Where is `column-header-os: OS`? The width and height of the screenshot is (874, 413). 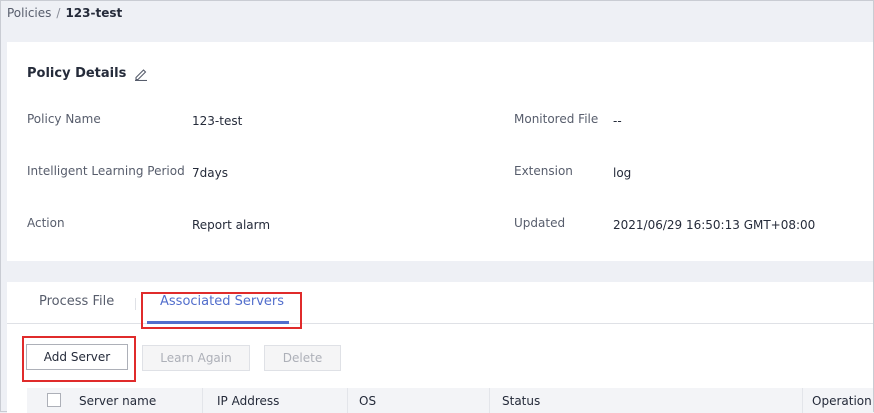
column-header-os: OS is located at coordinates (367, 403).